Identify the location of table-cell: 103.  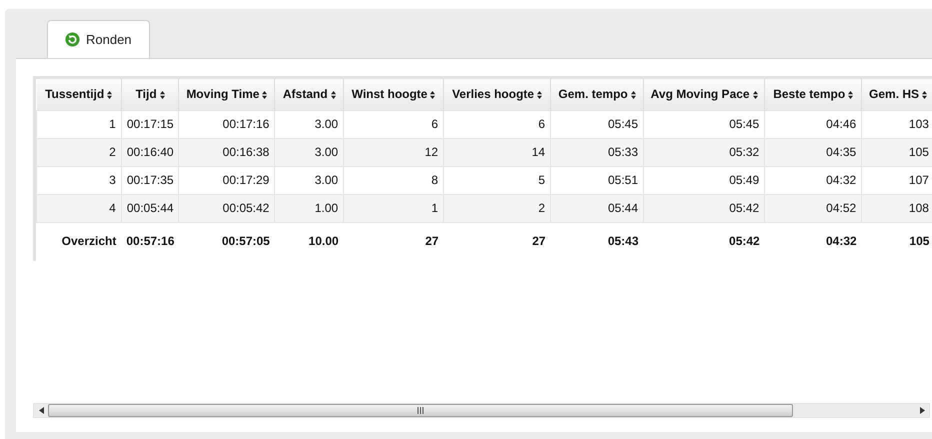
(897, 124).